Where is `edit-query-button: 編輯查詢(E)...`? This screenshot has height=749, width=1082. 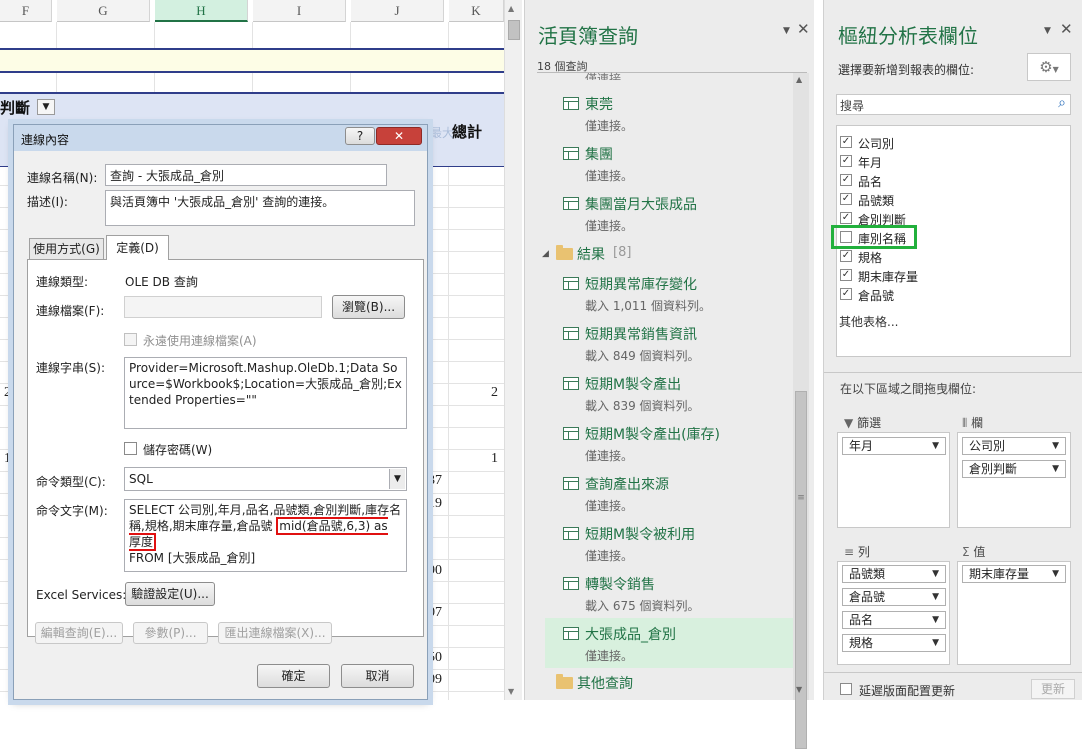
edit-query-button: 編輯查詢(E)... is located at coordinates (79, 633).